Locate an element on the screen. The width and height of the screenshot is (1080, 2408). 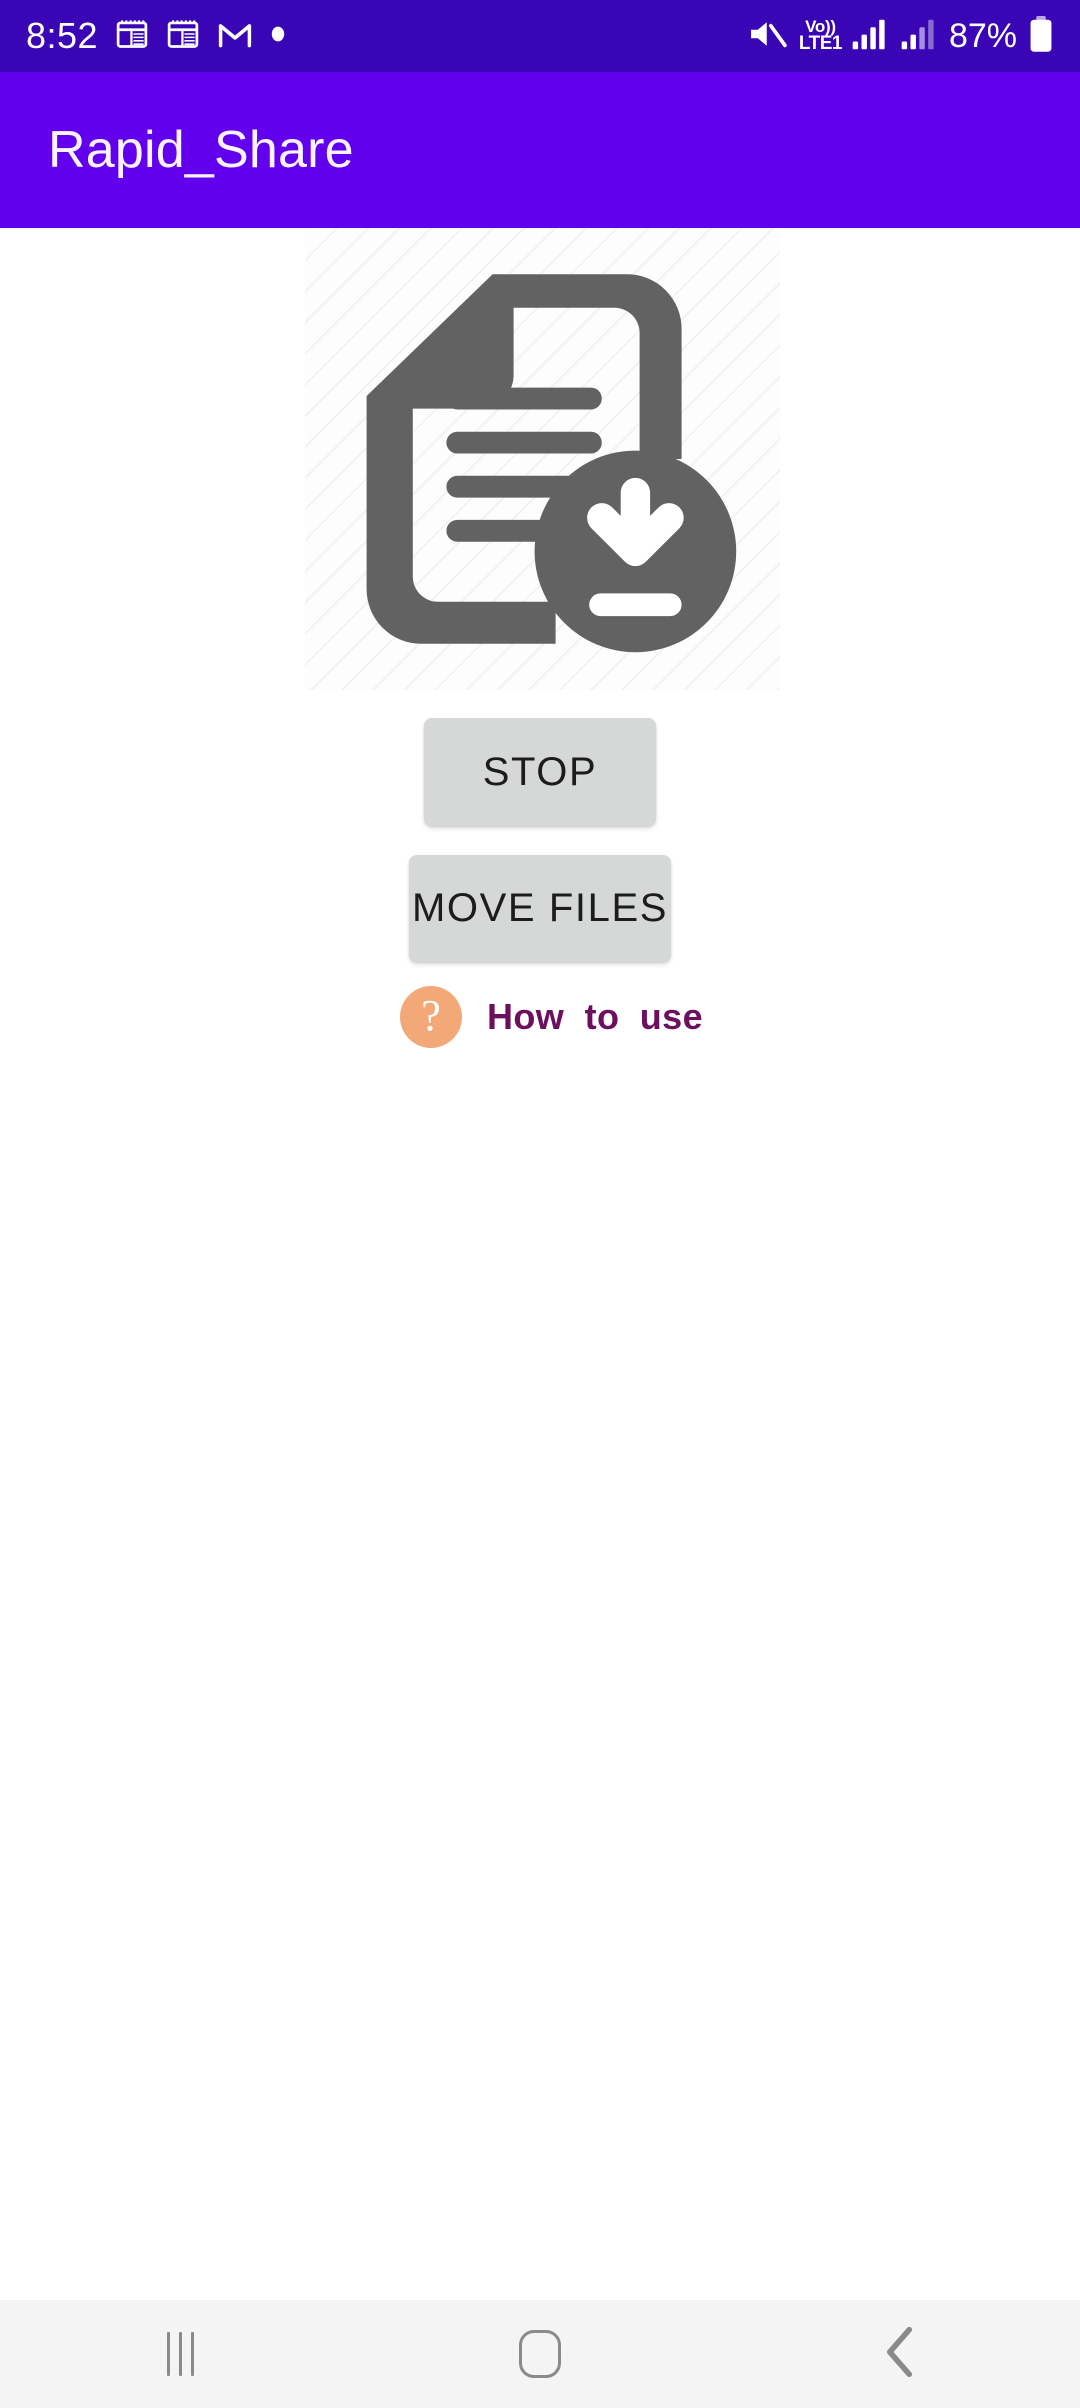
gmail-icon is located at coordinates (235, 36).